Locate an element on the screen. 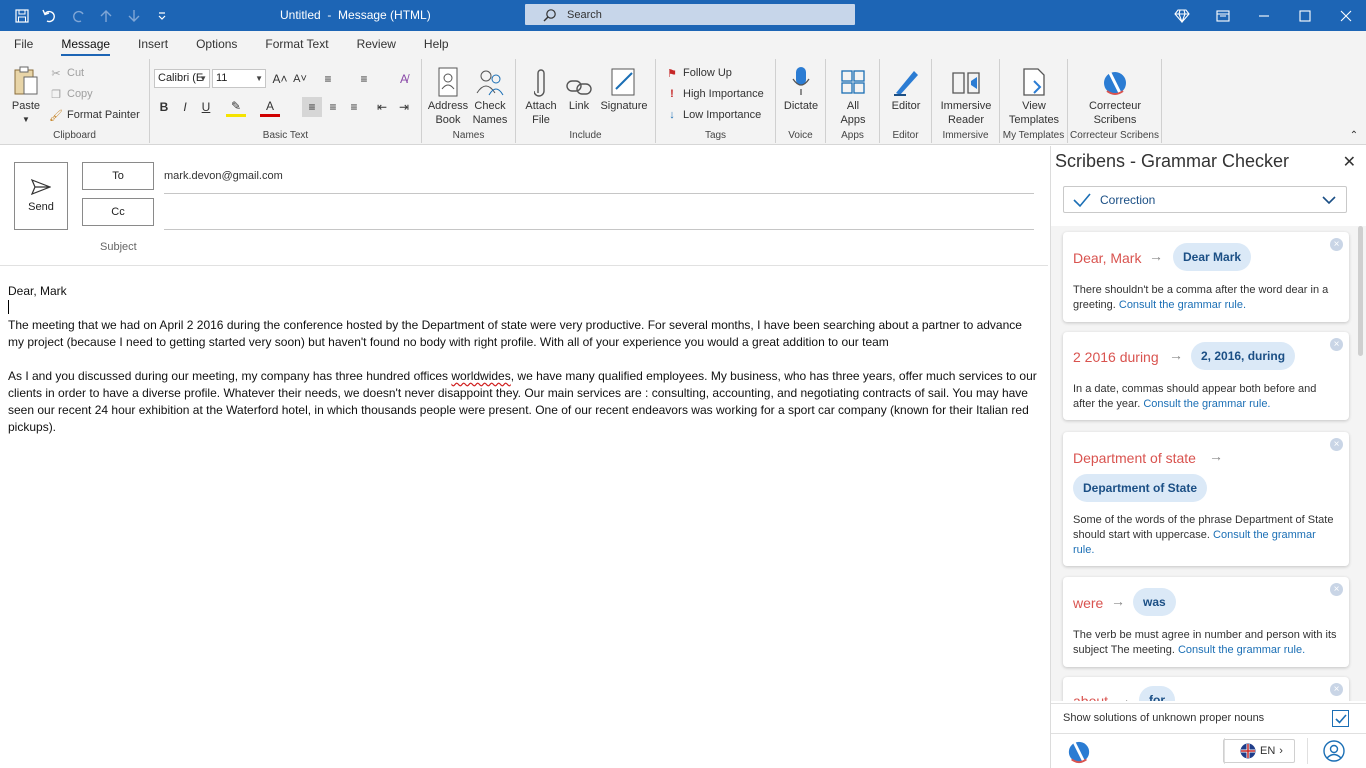 Image resolution: width=1366 pixels, height=768 pixels. format-painter-button: 🖌 Format Painter is located at coordinates (94, 115).